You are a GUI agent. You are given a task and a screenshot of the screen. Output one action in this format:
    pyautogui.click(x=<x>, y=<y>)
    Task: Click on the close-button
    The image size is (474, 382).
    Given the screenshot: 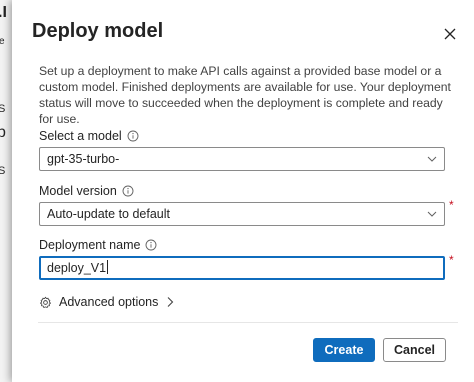 What is the action you would take?
    pyautogui.click(x=450, y=34)
    